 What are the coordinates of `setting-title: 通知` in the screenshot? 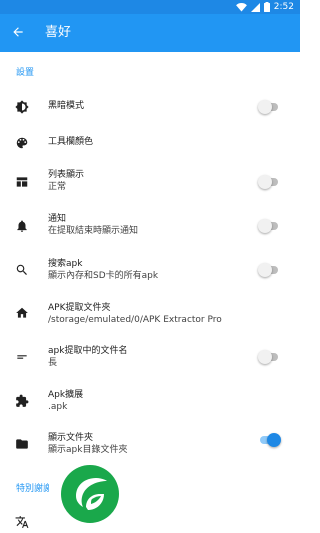 It's located at (57, 219).